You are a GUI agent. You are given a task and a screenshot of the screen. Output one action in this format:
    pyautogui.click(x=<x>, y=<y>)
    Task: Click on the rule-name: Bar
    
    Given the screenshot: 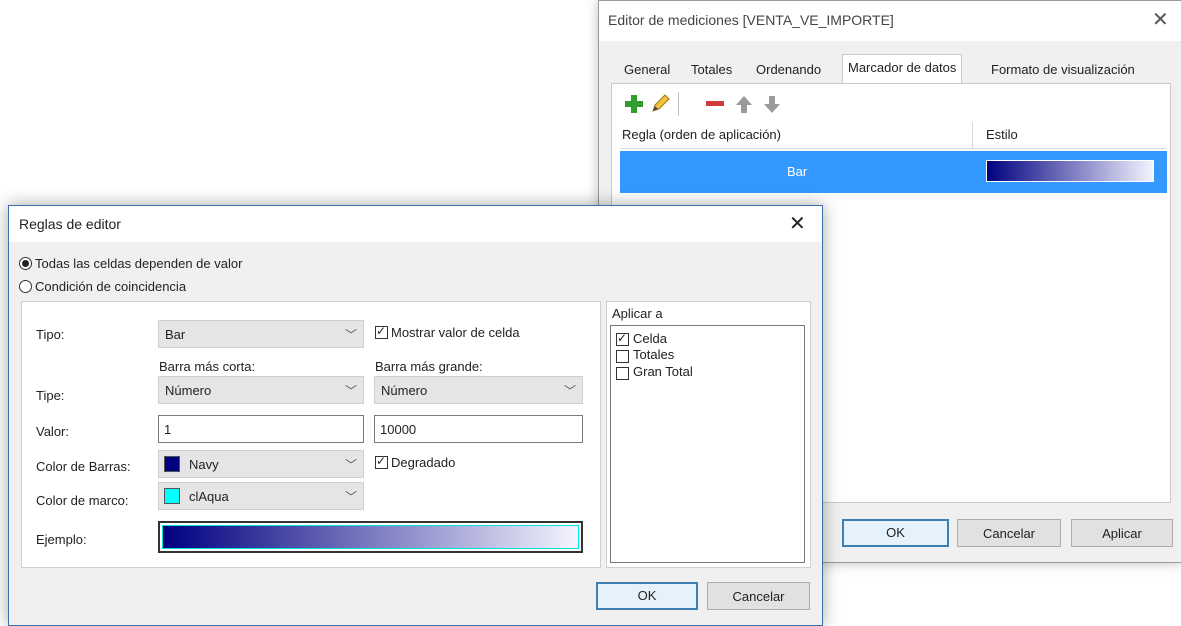 What is the action you would take?
    pyautogui.click(x=797, y=171)
    